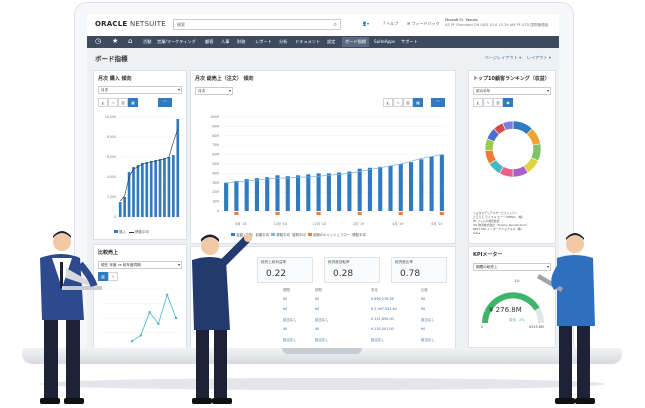 The image size is (645, 408). Describe the element at coordinates (365, 23) in the screenshot. I see `contacts-icon: 👤▾` at that location.